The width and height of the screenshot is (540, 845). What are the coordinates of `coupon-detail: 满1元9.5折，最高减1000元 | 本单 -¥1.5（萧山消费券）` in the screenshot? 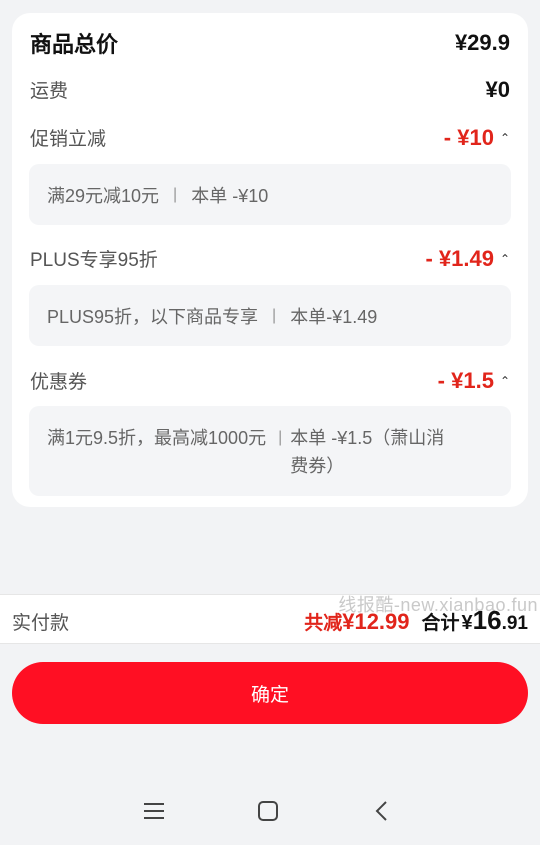 It's located at (270, 451).